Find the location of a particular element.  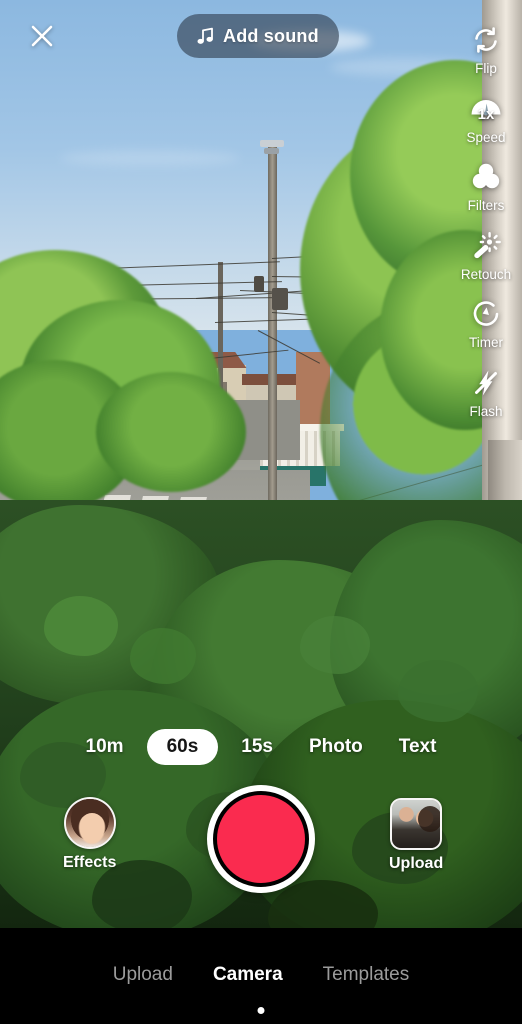

sidebar-item-flip: Flip is located at coordinates (486, 48).